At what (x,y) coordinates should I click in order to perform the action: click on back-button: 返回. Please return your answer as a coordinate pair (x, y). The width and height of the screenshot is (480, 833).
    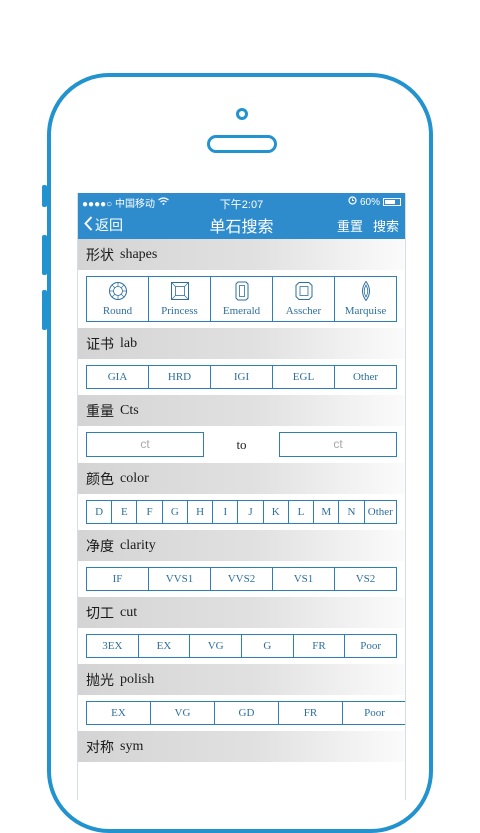
    Looking at the image, I should click on (103, 225).